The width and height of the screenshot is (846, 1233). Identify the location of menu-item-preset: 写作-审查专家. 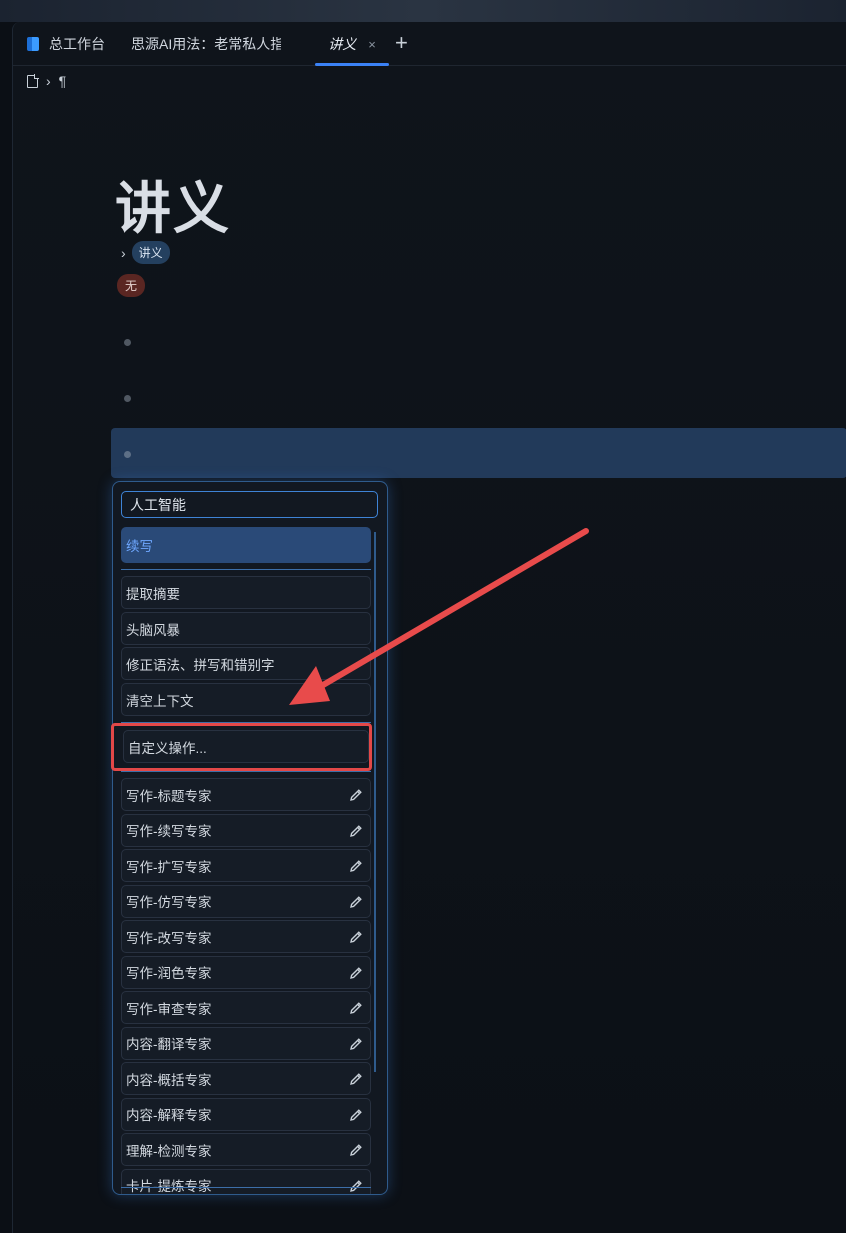
(246, 1007).